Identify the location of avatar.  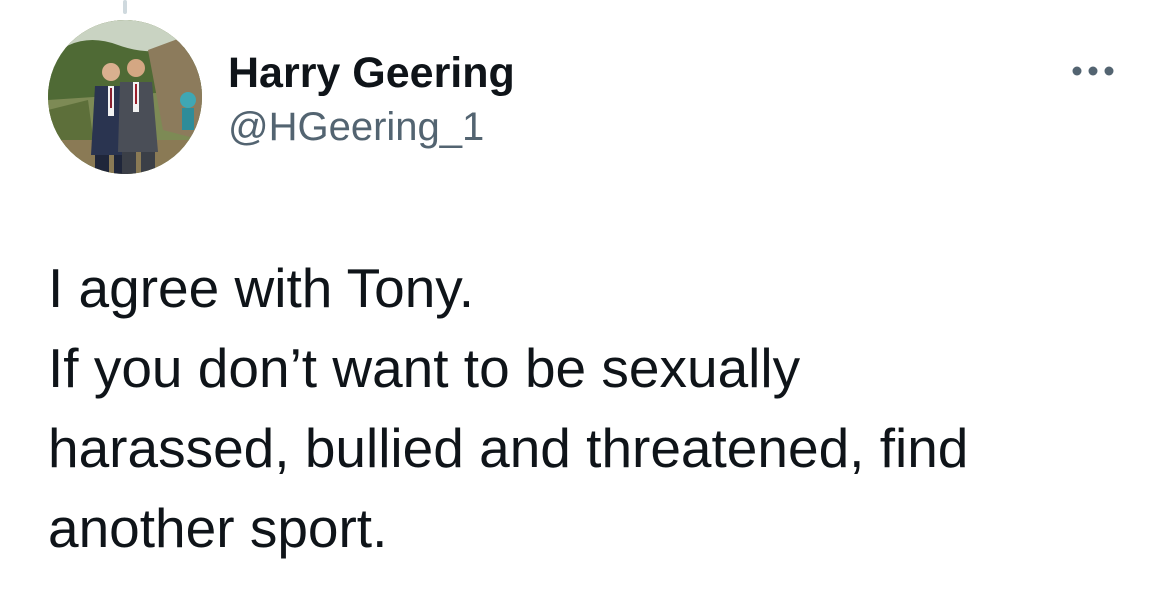
(125, 97).